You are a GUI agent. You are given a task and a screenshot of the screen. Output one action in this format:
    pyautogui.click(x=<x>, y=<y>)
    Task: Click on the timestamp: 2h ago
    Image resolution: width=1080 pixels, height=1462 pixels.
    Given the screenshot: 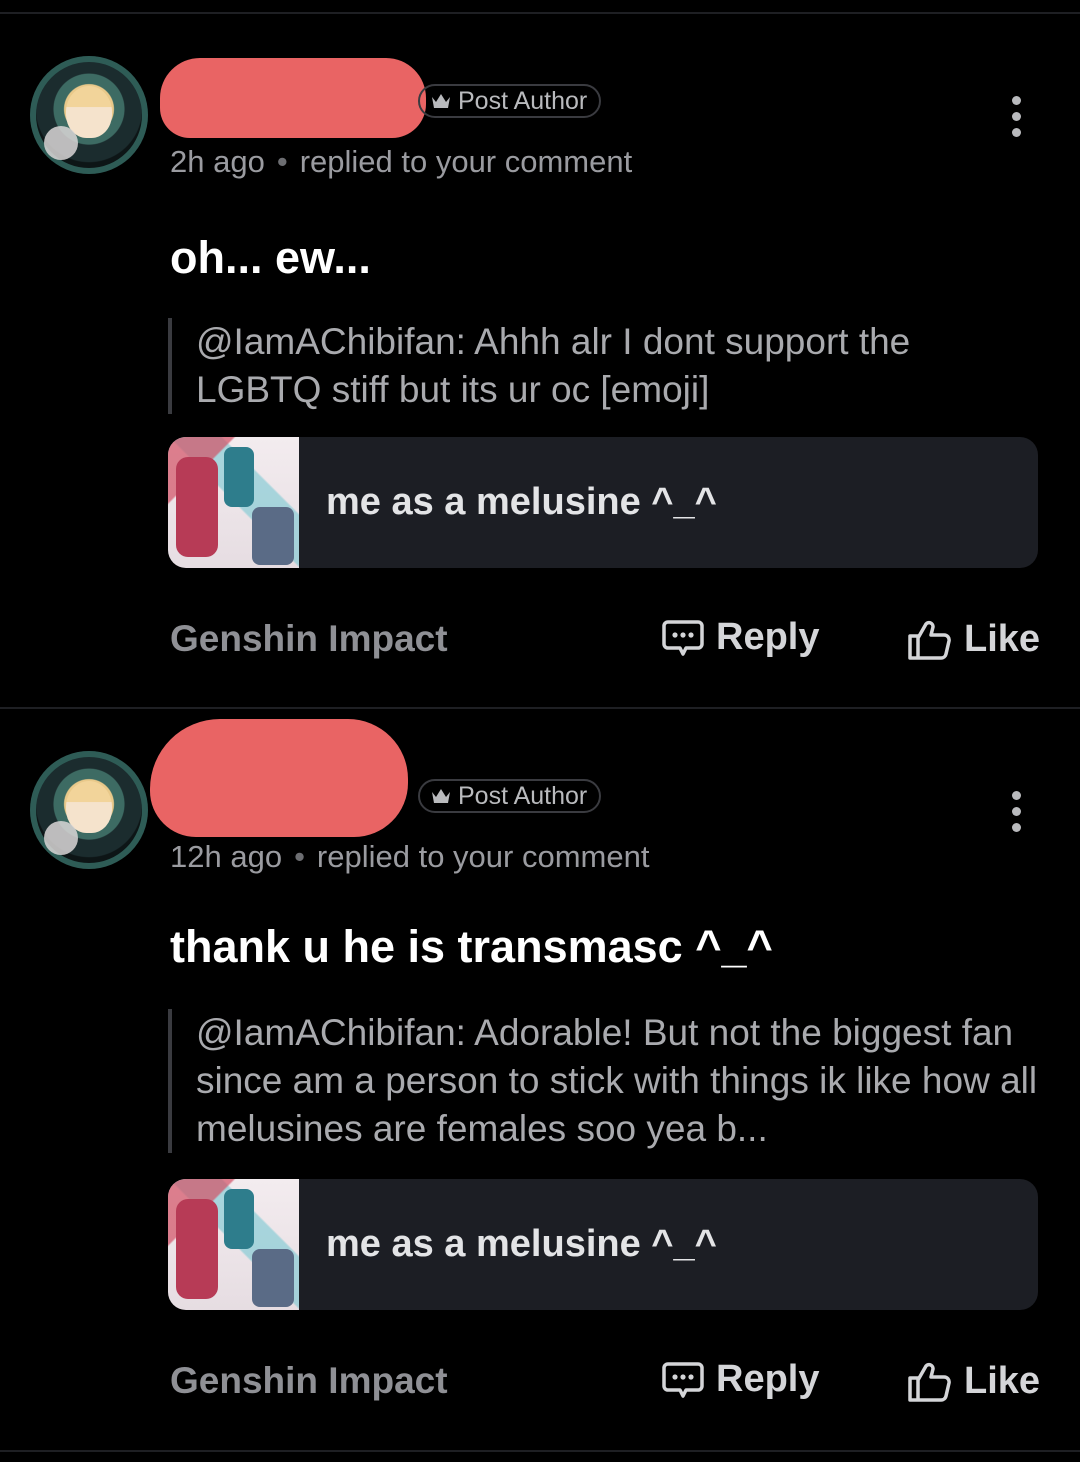 What is the action you would take?
    pyautogui.click(x=217, y=161)
    